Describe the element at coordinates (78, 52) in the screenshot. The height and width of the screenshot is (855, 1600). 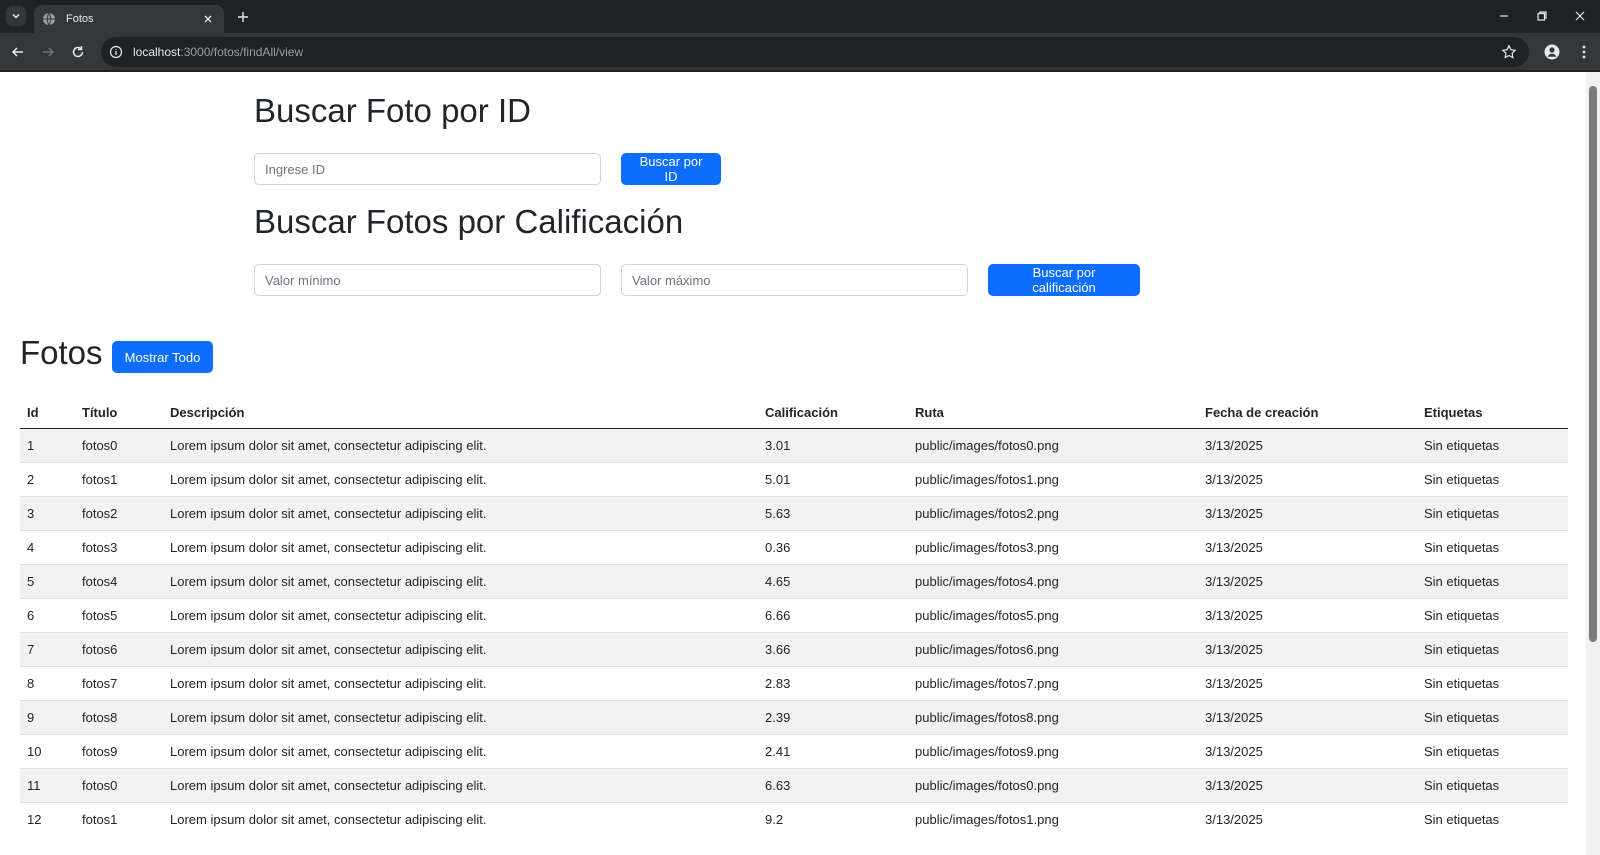
I see `reload-icon` at that location.